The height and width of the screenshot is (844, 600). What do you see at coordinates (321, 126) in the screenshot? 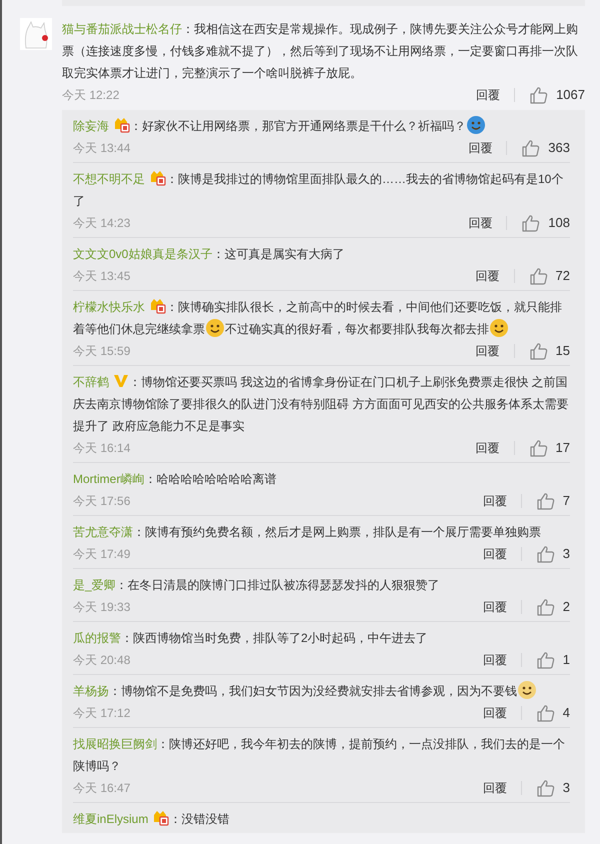
I see `comment-text: 除妄海 ：好家伙不让用网络票，那官方开通网络票是干什么？祈福吗？` at bounding box center [321, 126].